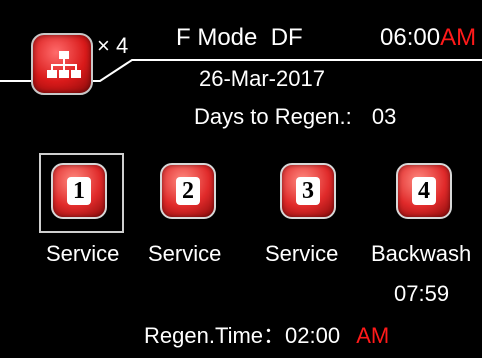 This screenshot has height=358, width=482. Describe the element at coordinates (458, 37) in the screenshot. I see `clock-ampm: AM` at that location.